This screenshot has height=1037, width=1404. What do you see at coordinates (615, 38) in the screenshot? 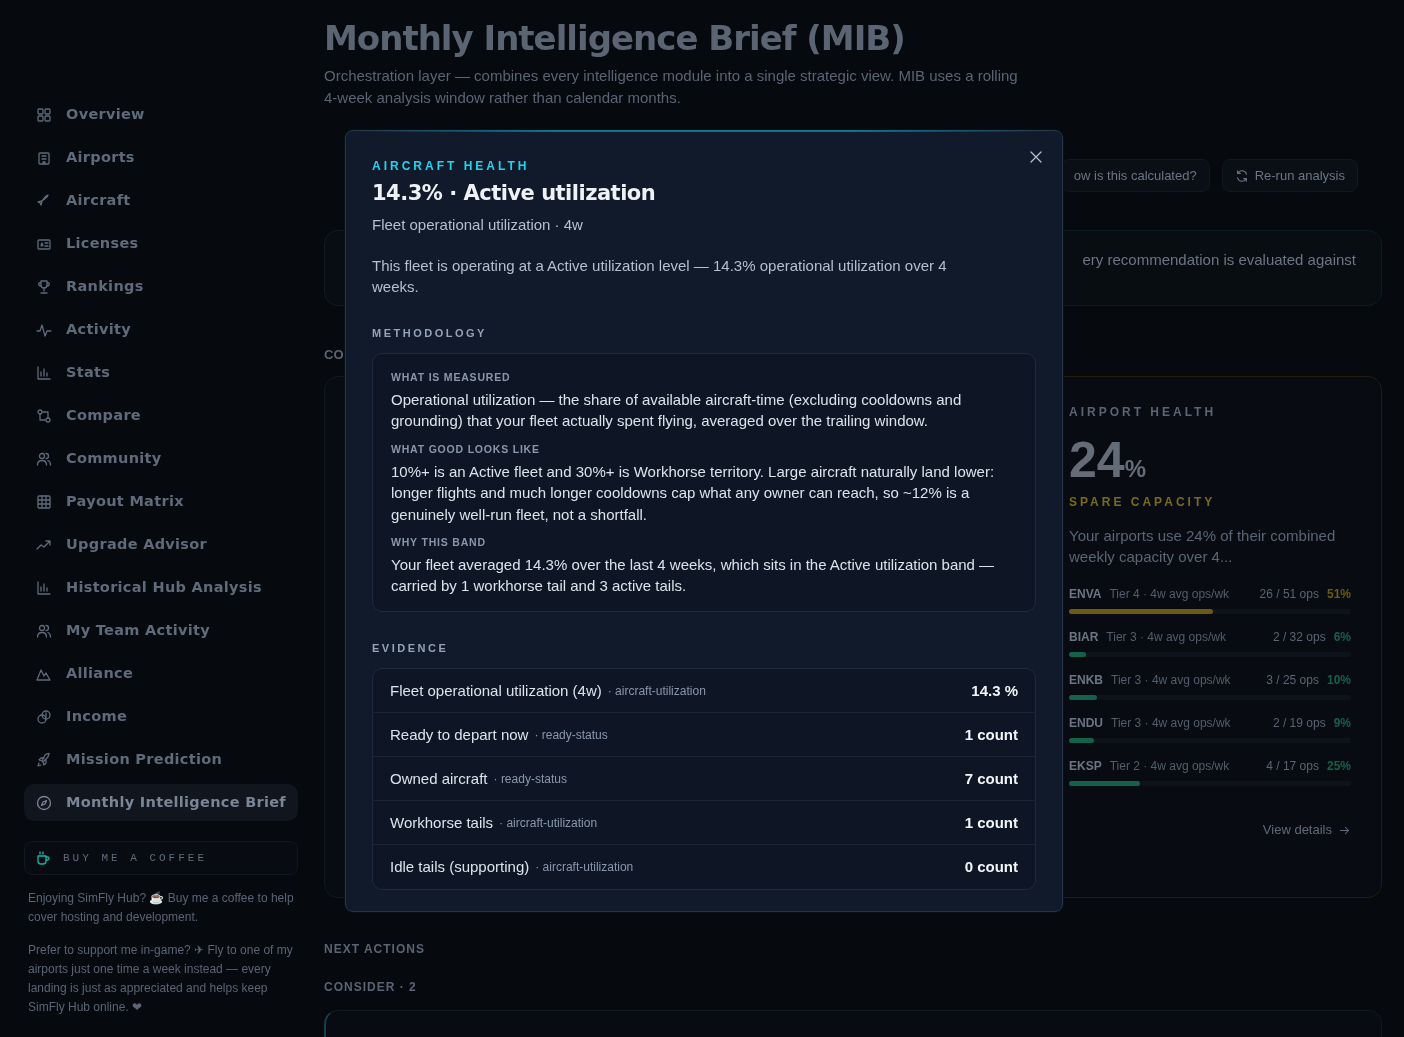
I see `page-title: Monthly Intelligence Brief (MIB)` at bounding box center [615, 38].